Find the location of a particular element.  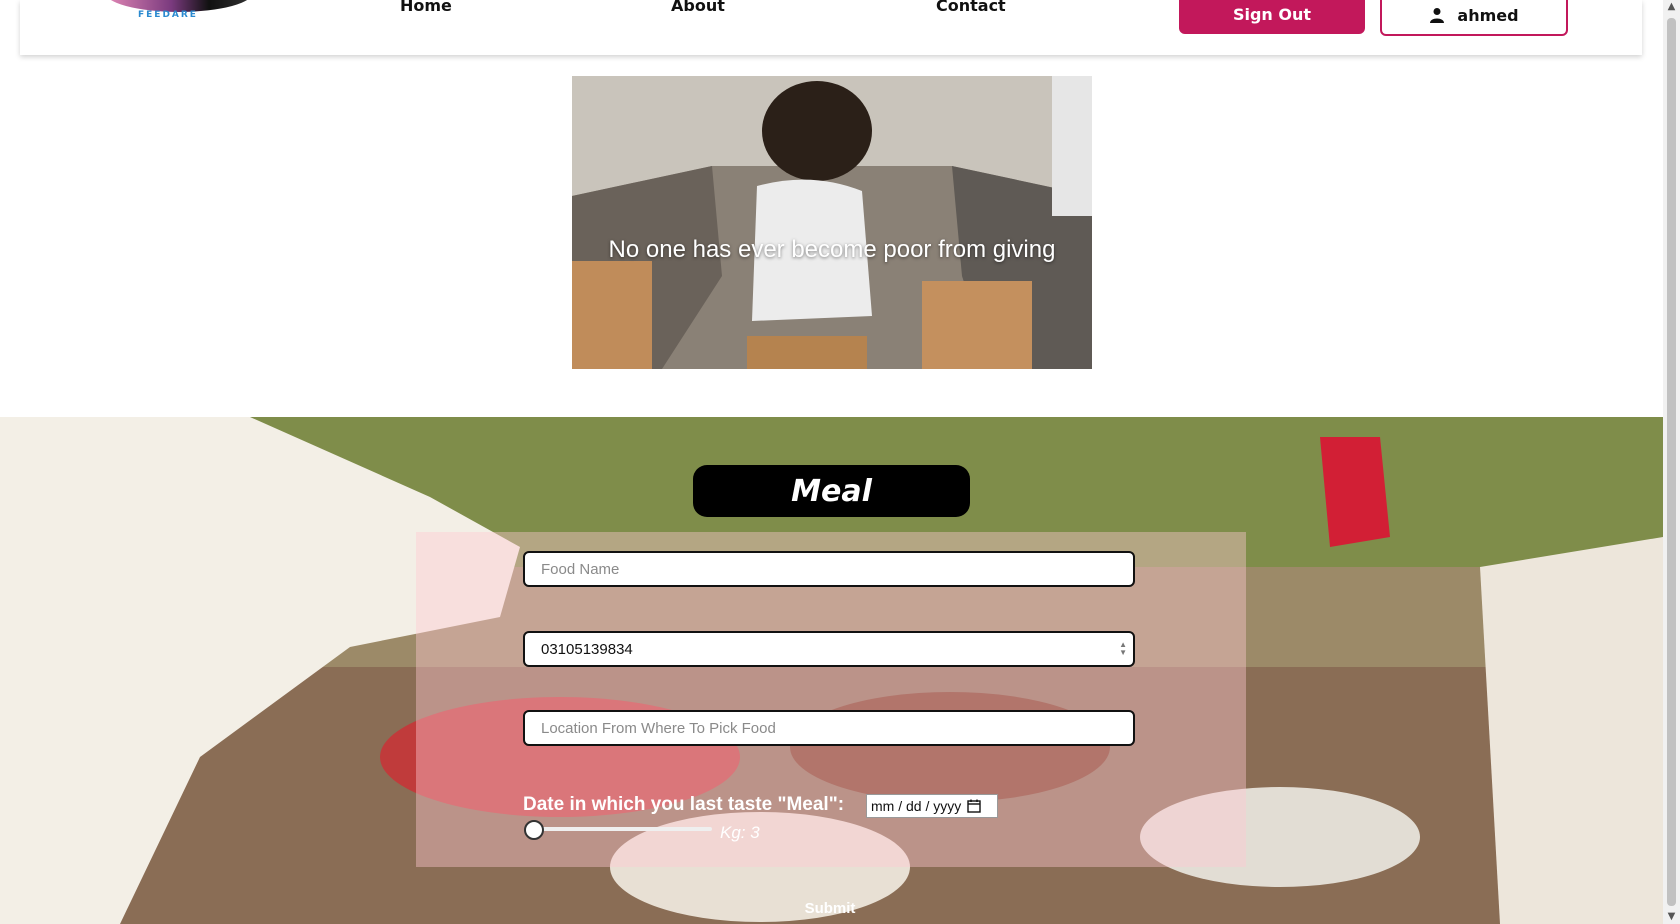

number-stepper-icon: ▲ ▼ is located at coordinates (1123, 649).